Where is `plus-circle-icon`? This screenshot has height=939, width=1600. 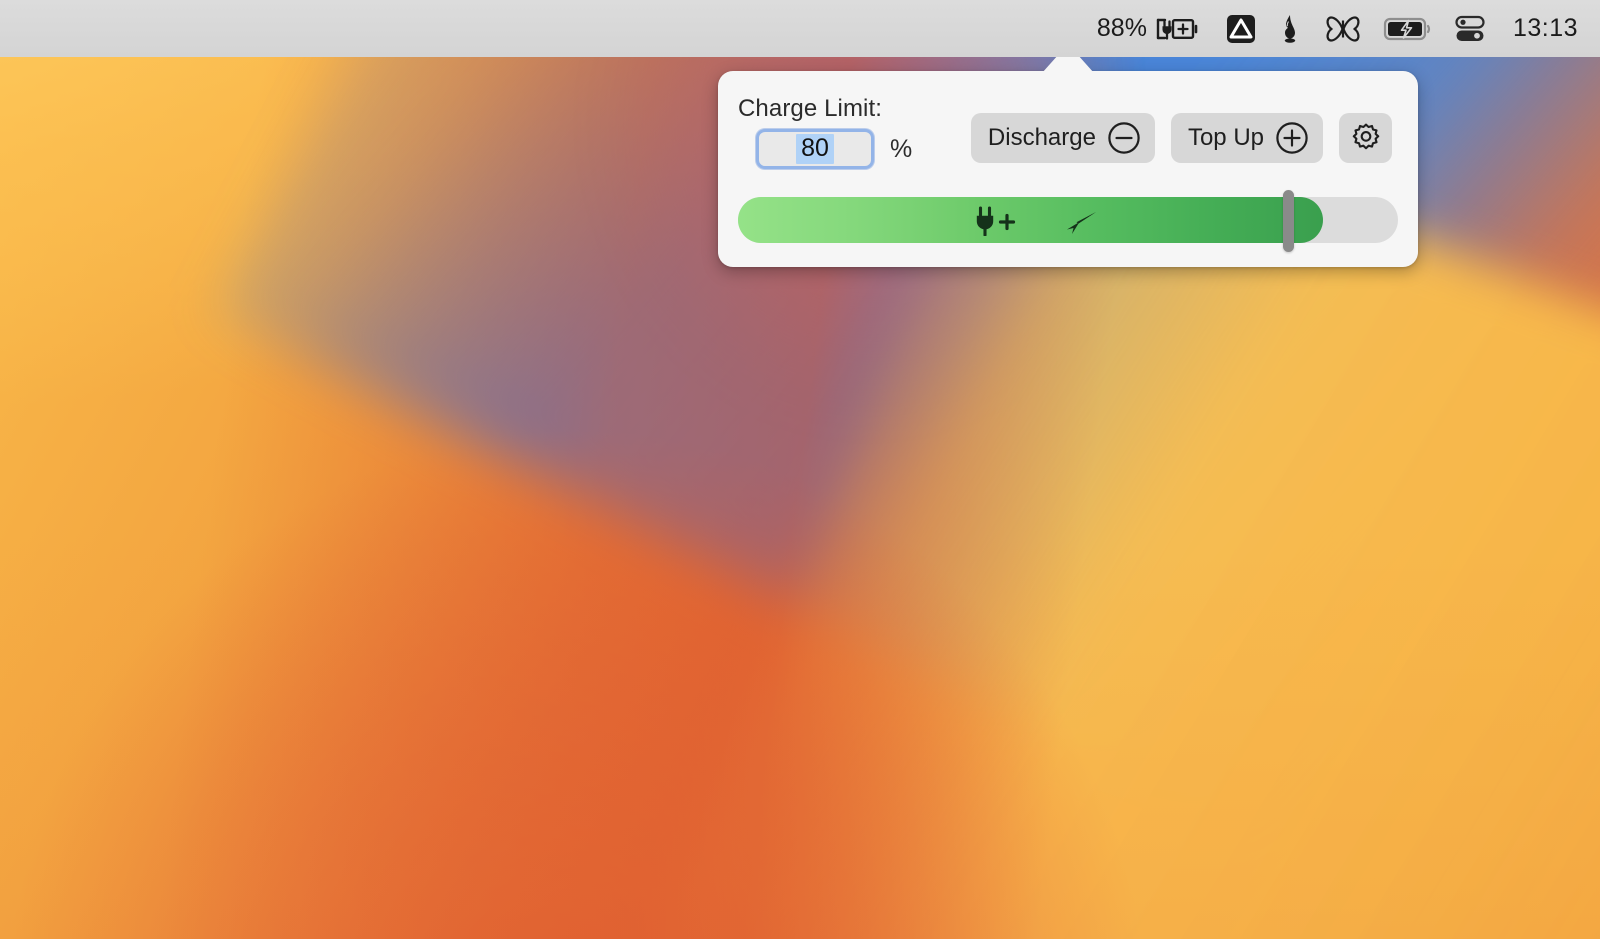 plus-circle-icon is located at coordinates (1292, 138).